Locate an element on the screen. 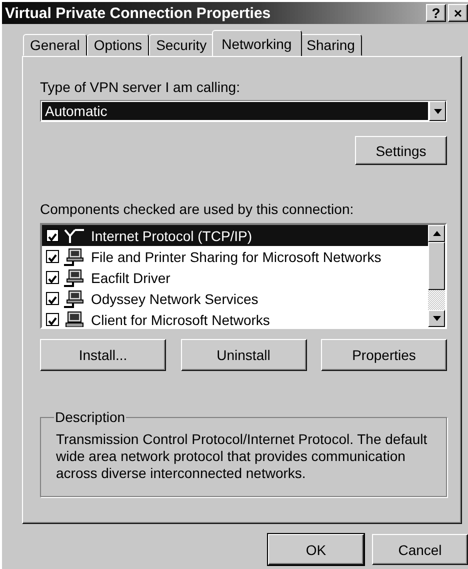 The image size is (468, 569). tab: General is located at coordinates (55, 45).